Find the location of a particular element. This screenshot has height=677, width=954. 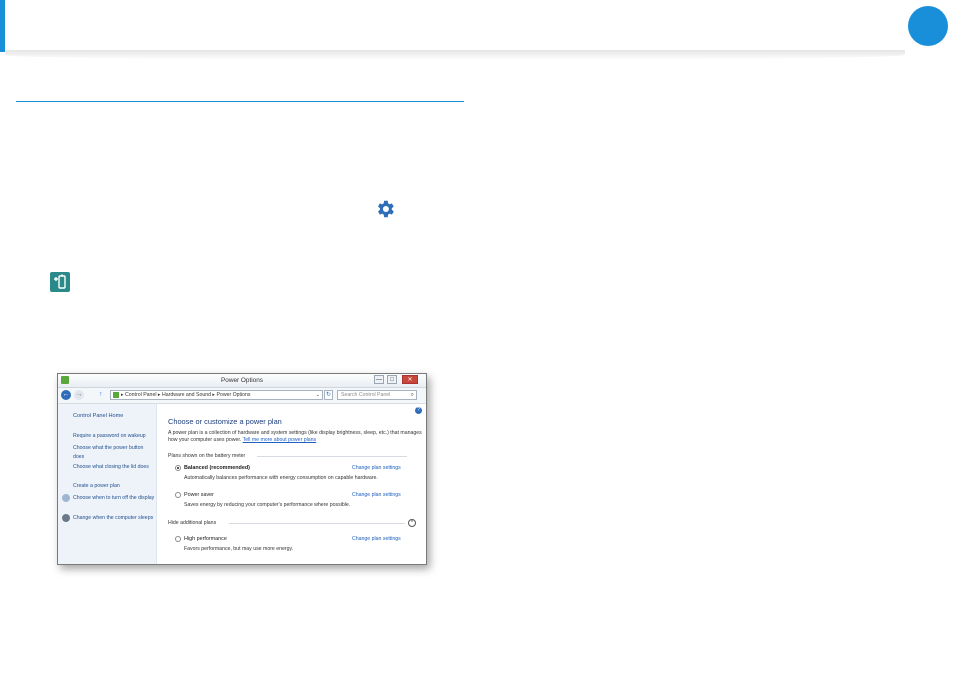

minimize-button: — is located at coordinates (379, 379).